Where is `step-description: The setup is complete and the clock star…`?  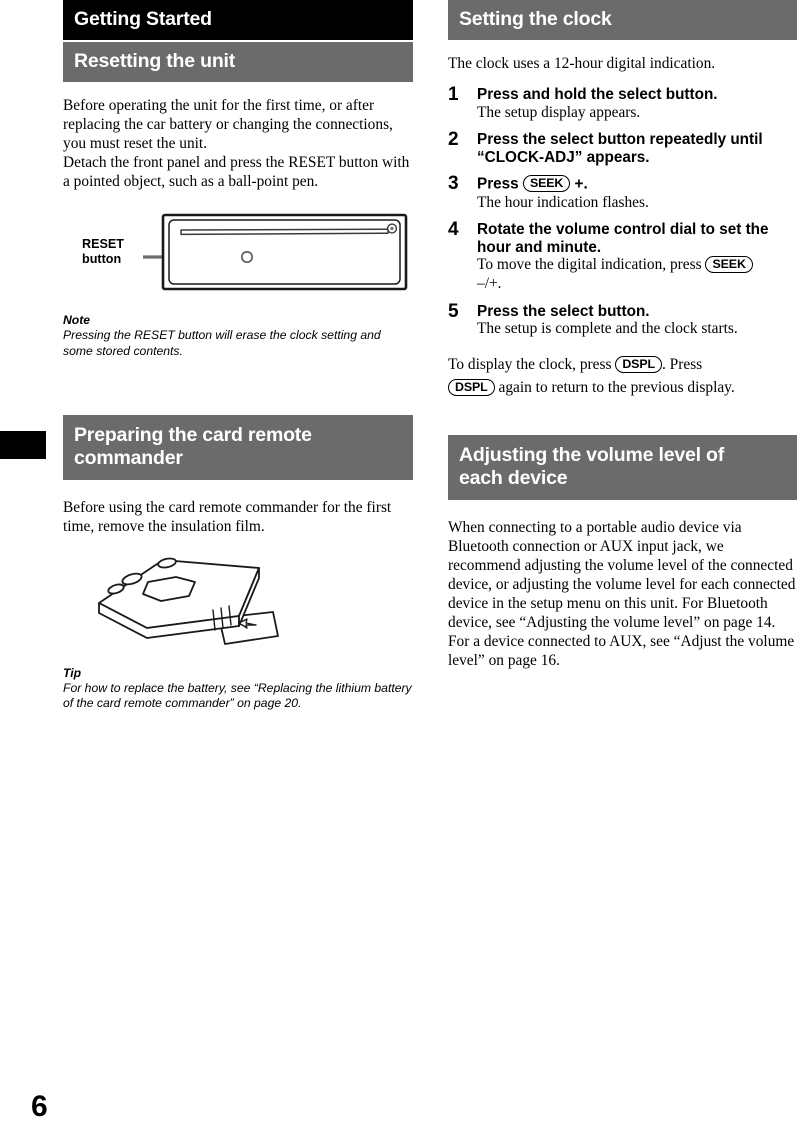
step-description: The setup is complete and the clock star… is located at coordinates (607, 329).